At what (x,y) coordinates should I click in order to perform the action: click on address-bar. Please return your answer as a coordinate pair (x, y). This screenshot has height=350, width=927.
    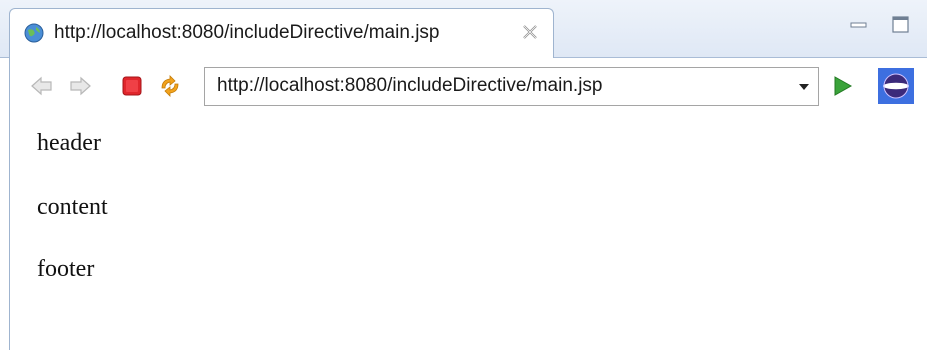
    Looking at the image, I should click on (511, 86).